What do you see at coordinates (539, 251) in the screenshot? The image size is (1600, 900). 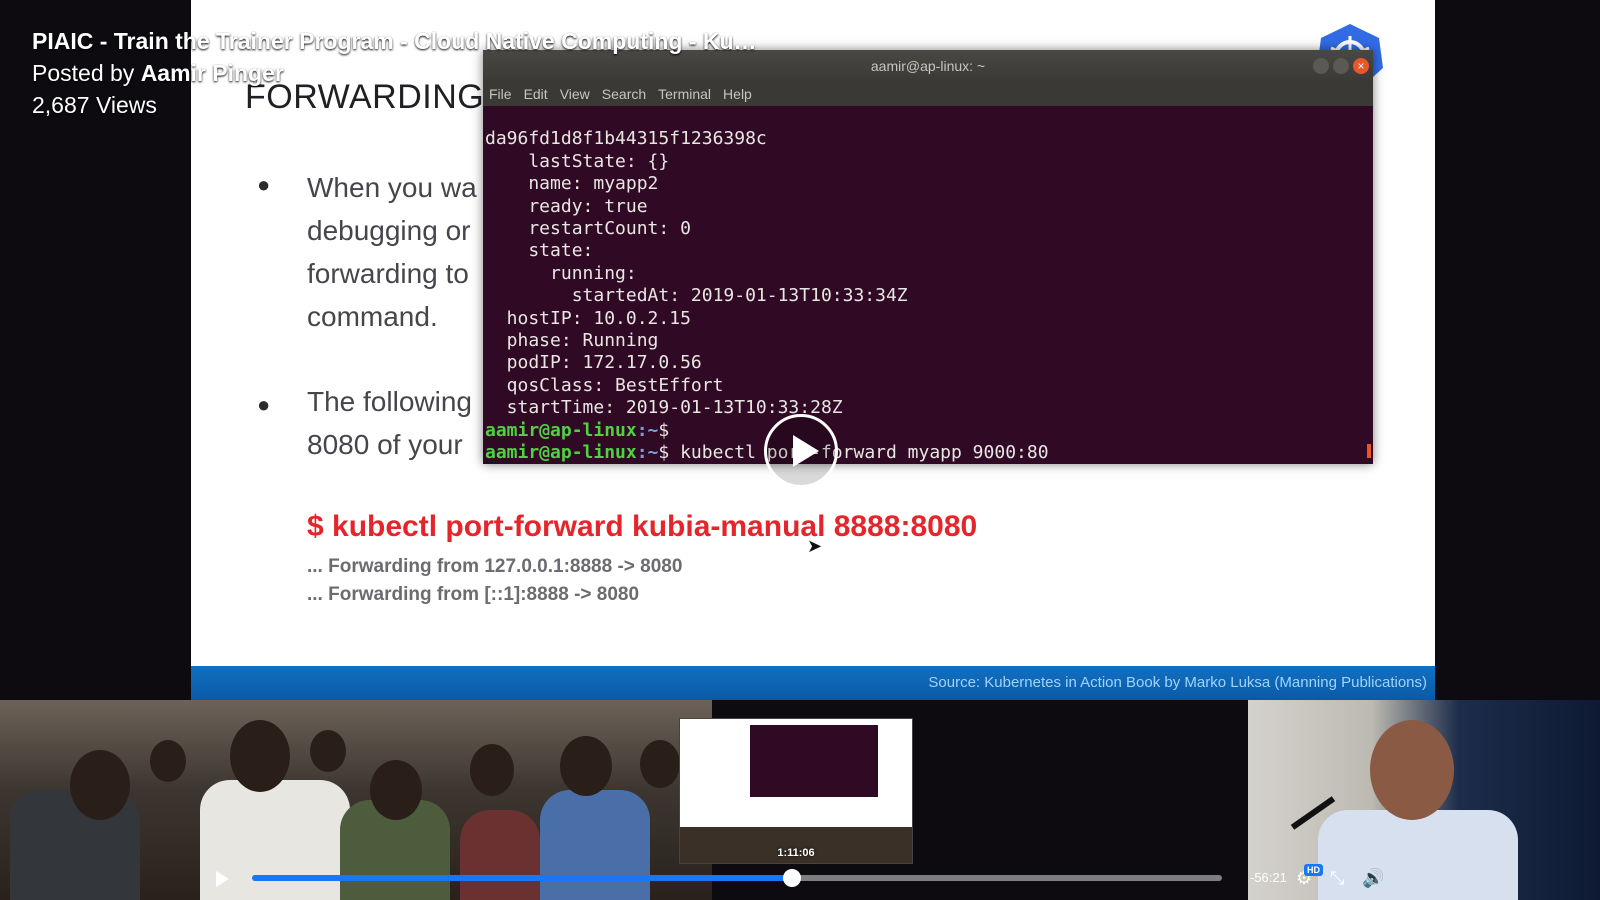 I see `terminal-line: state:` at bounding box center [539, 251].